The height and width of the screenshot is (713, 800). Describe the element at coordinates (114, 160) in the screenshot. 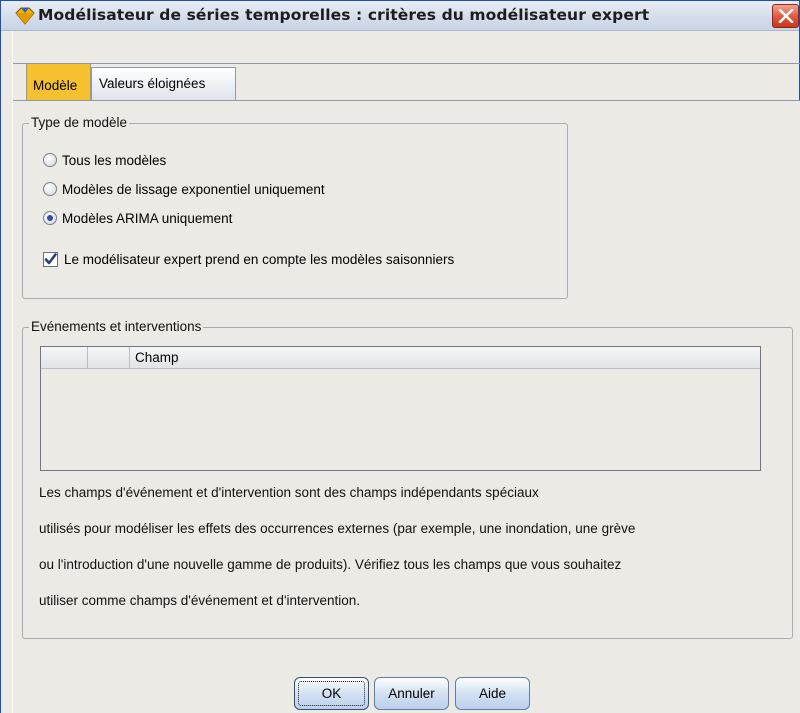

I see `radio-label: Tous les modèles` at that location.